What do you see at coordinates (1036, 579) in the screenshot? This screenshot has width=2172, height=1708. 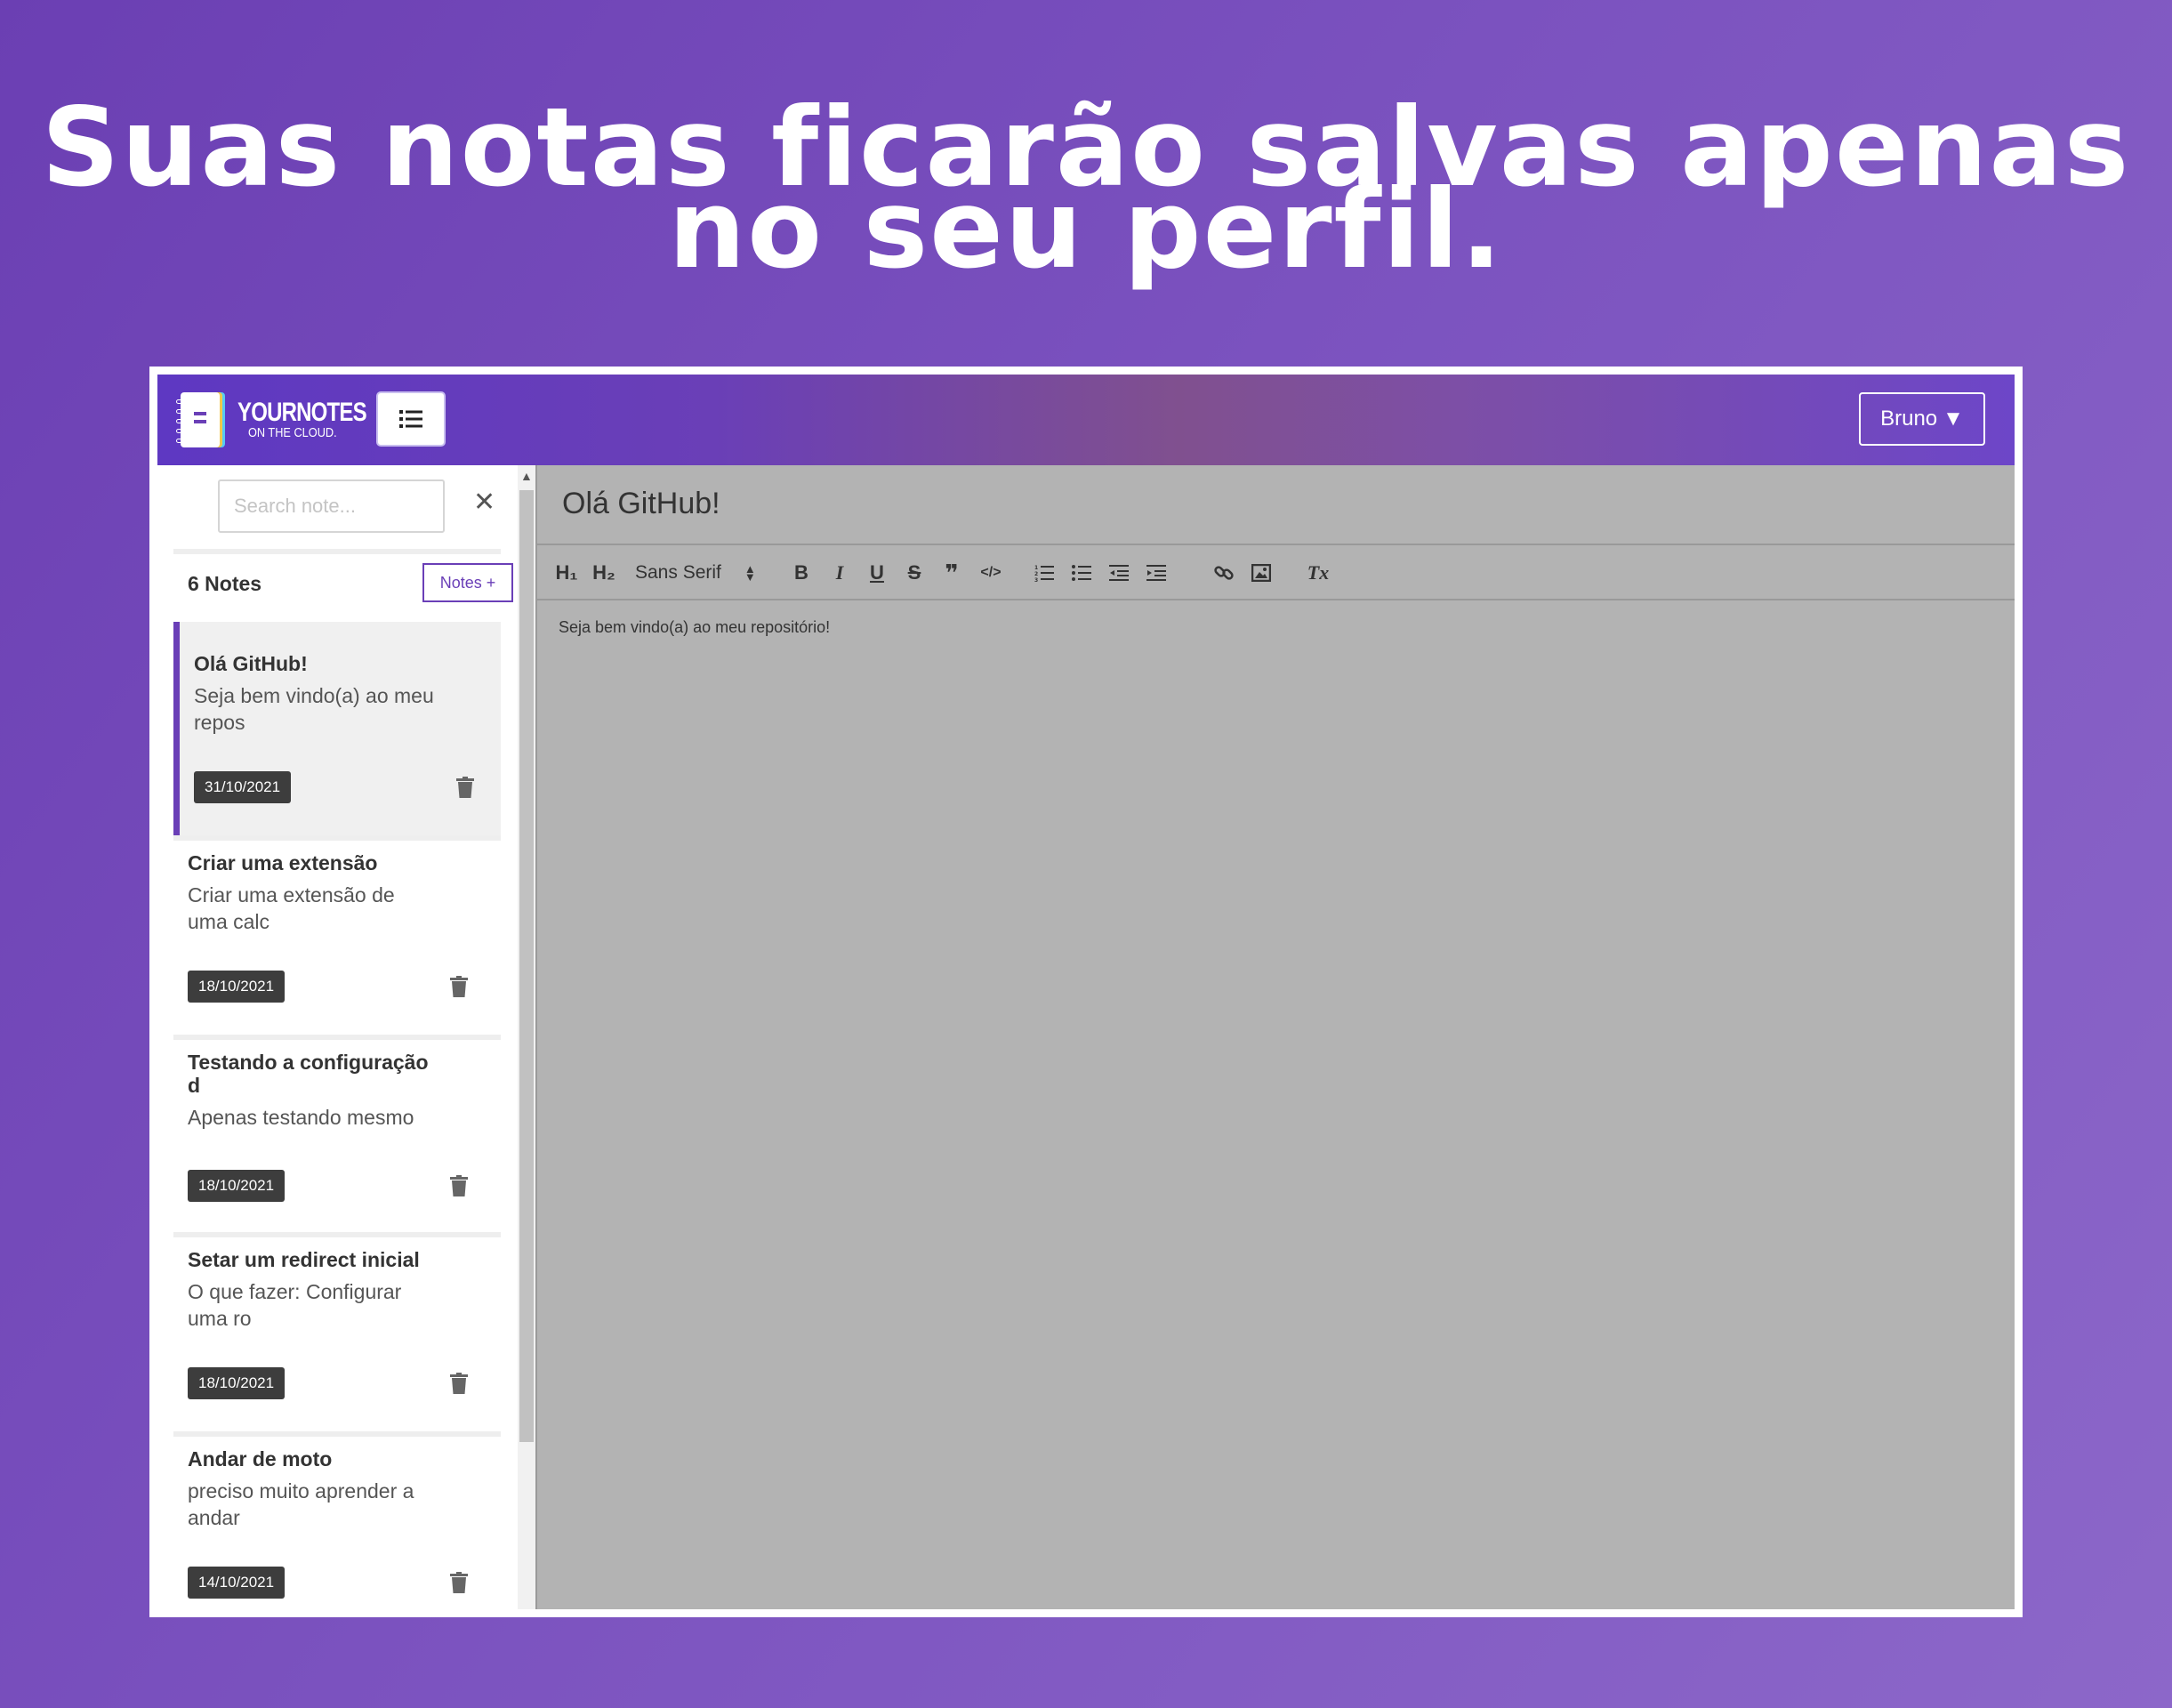 I see `svg-text: 3` at bounding box center [1036, 579].